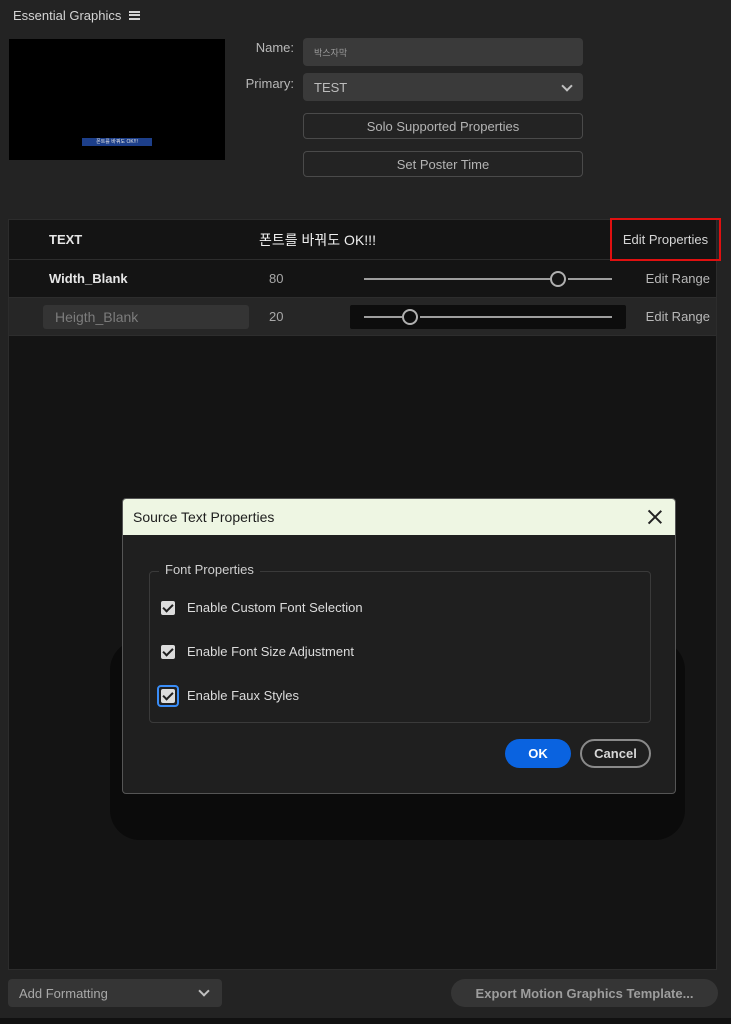 This screenshot has height=1024, width=731. I want to click on panel-title: Essential Graphics, so click(67, 15).